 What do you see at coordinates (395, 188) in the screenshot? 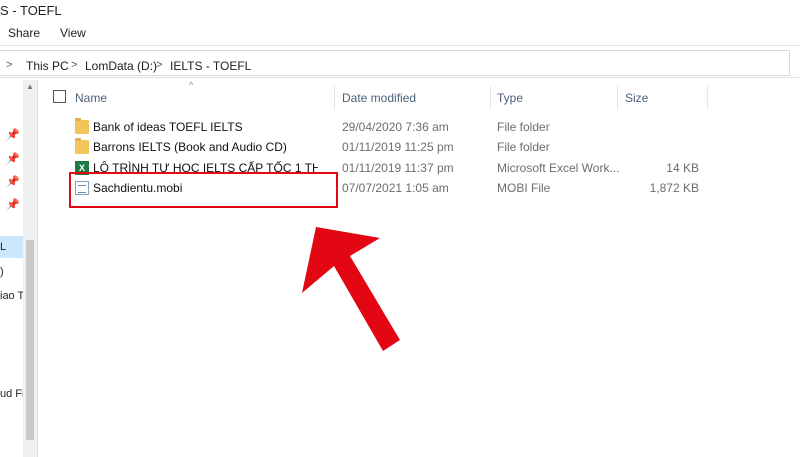
I see `file-date: 07/07/2021 1:05 am` at bounding box center [395, 188].